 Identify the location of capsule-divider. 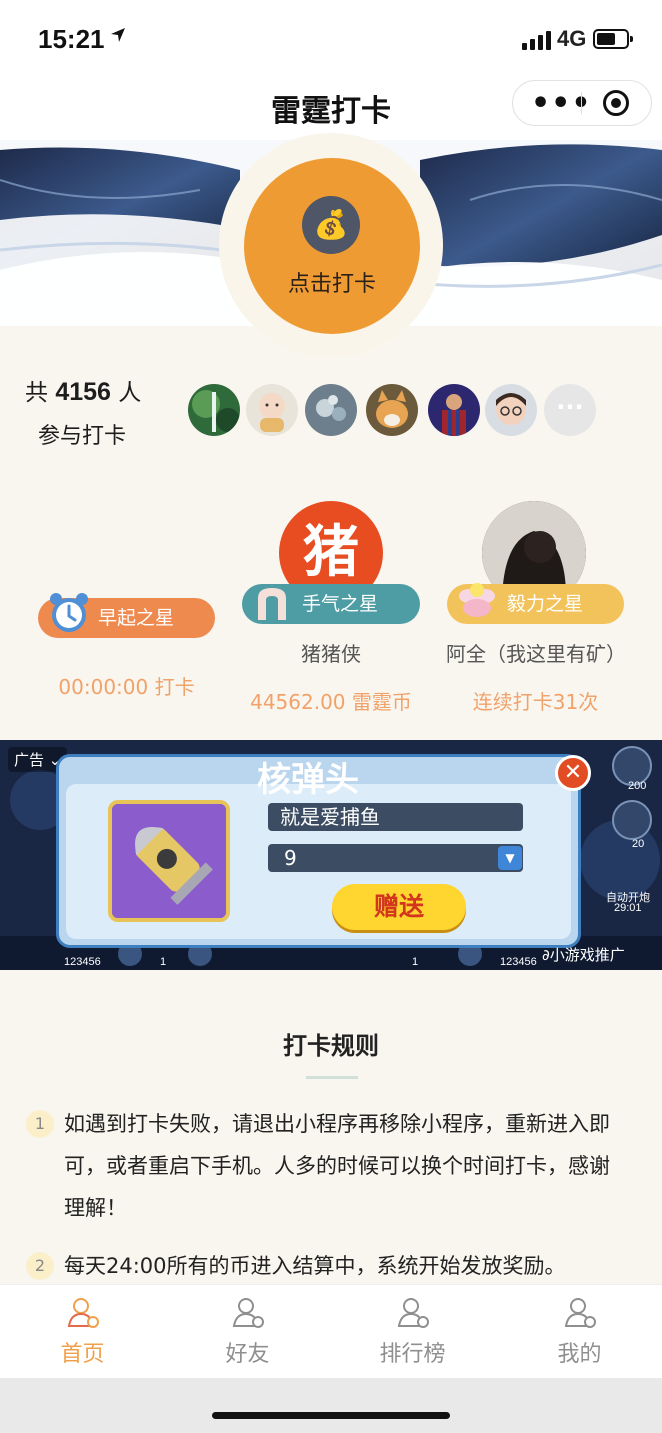
(581, 103).